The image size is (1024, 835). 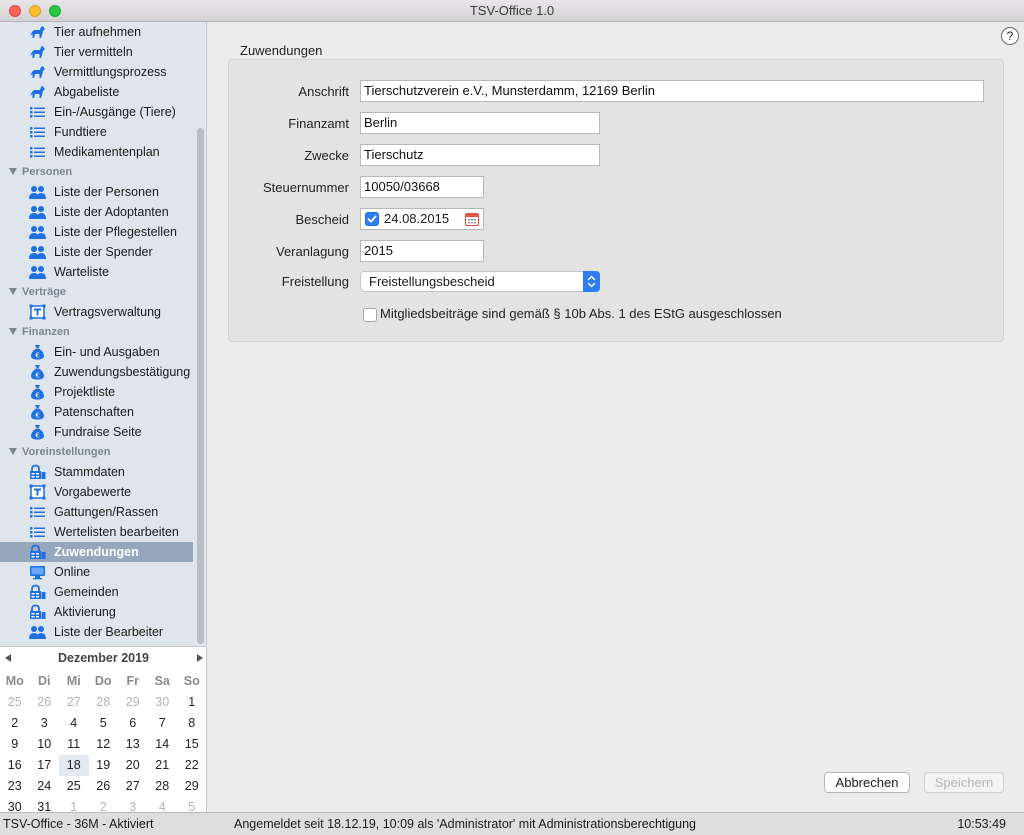 I want to click on sidebar-group-personen: Personen, so click(x=96, y=172).